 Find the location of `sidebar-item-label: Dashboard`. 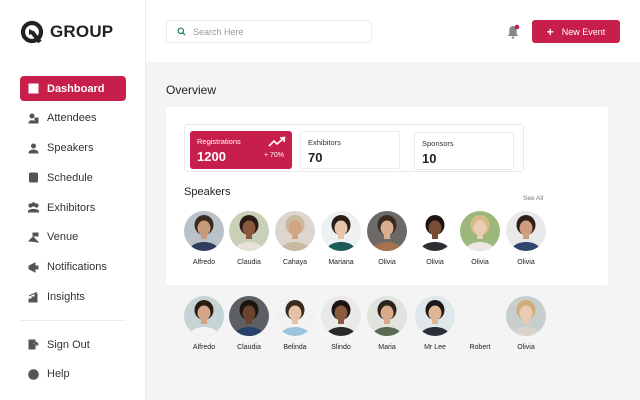

sidebar-item-label: Dashboard is located at coordinates (76, 88).